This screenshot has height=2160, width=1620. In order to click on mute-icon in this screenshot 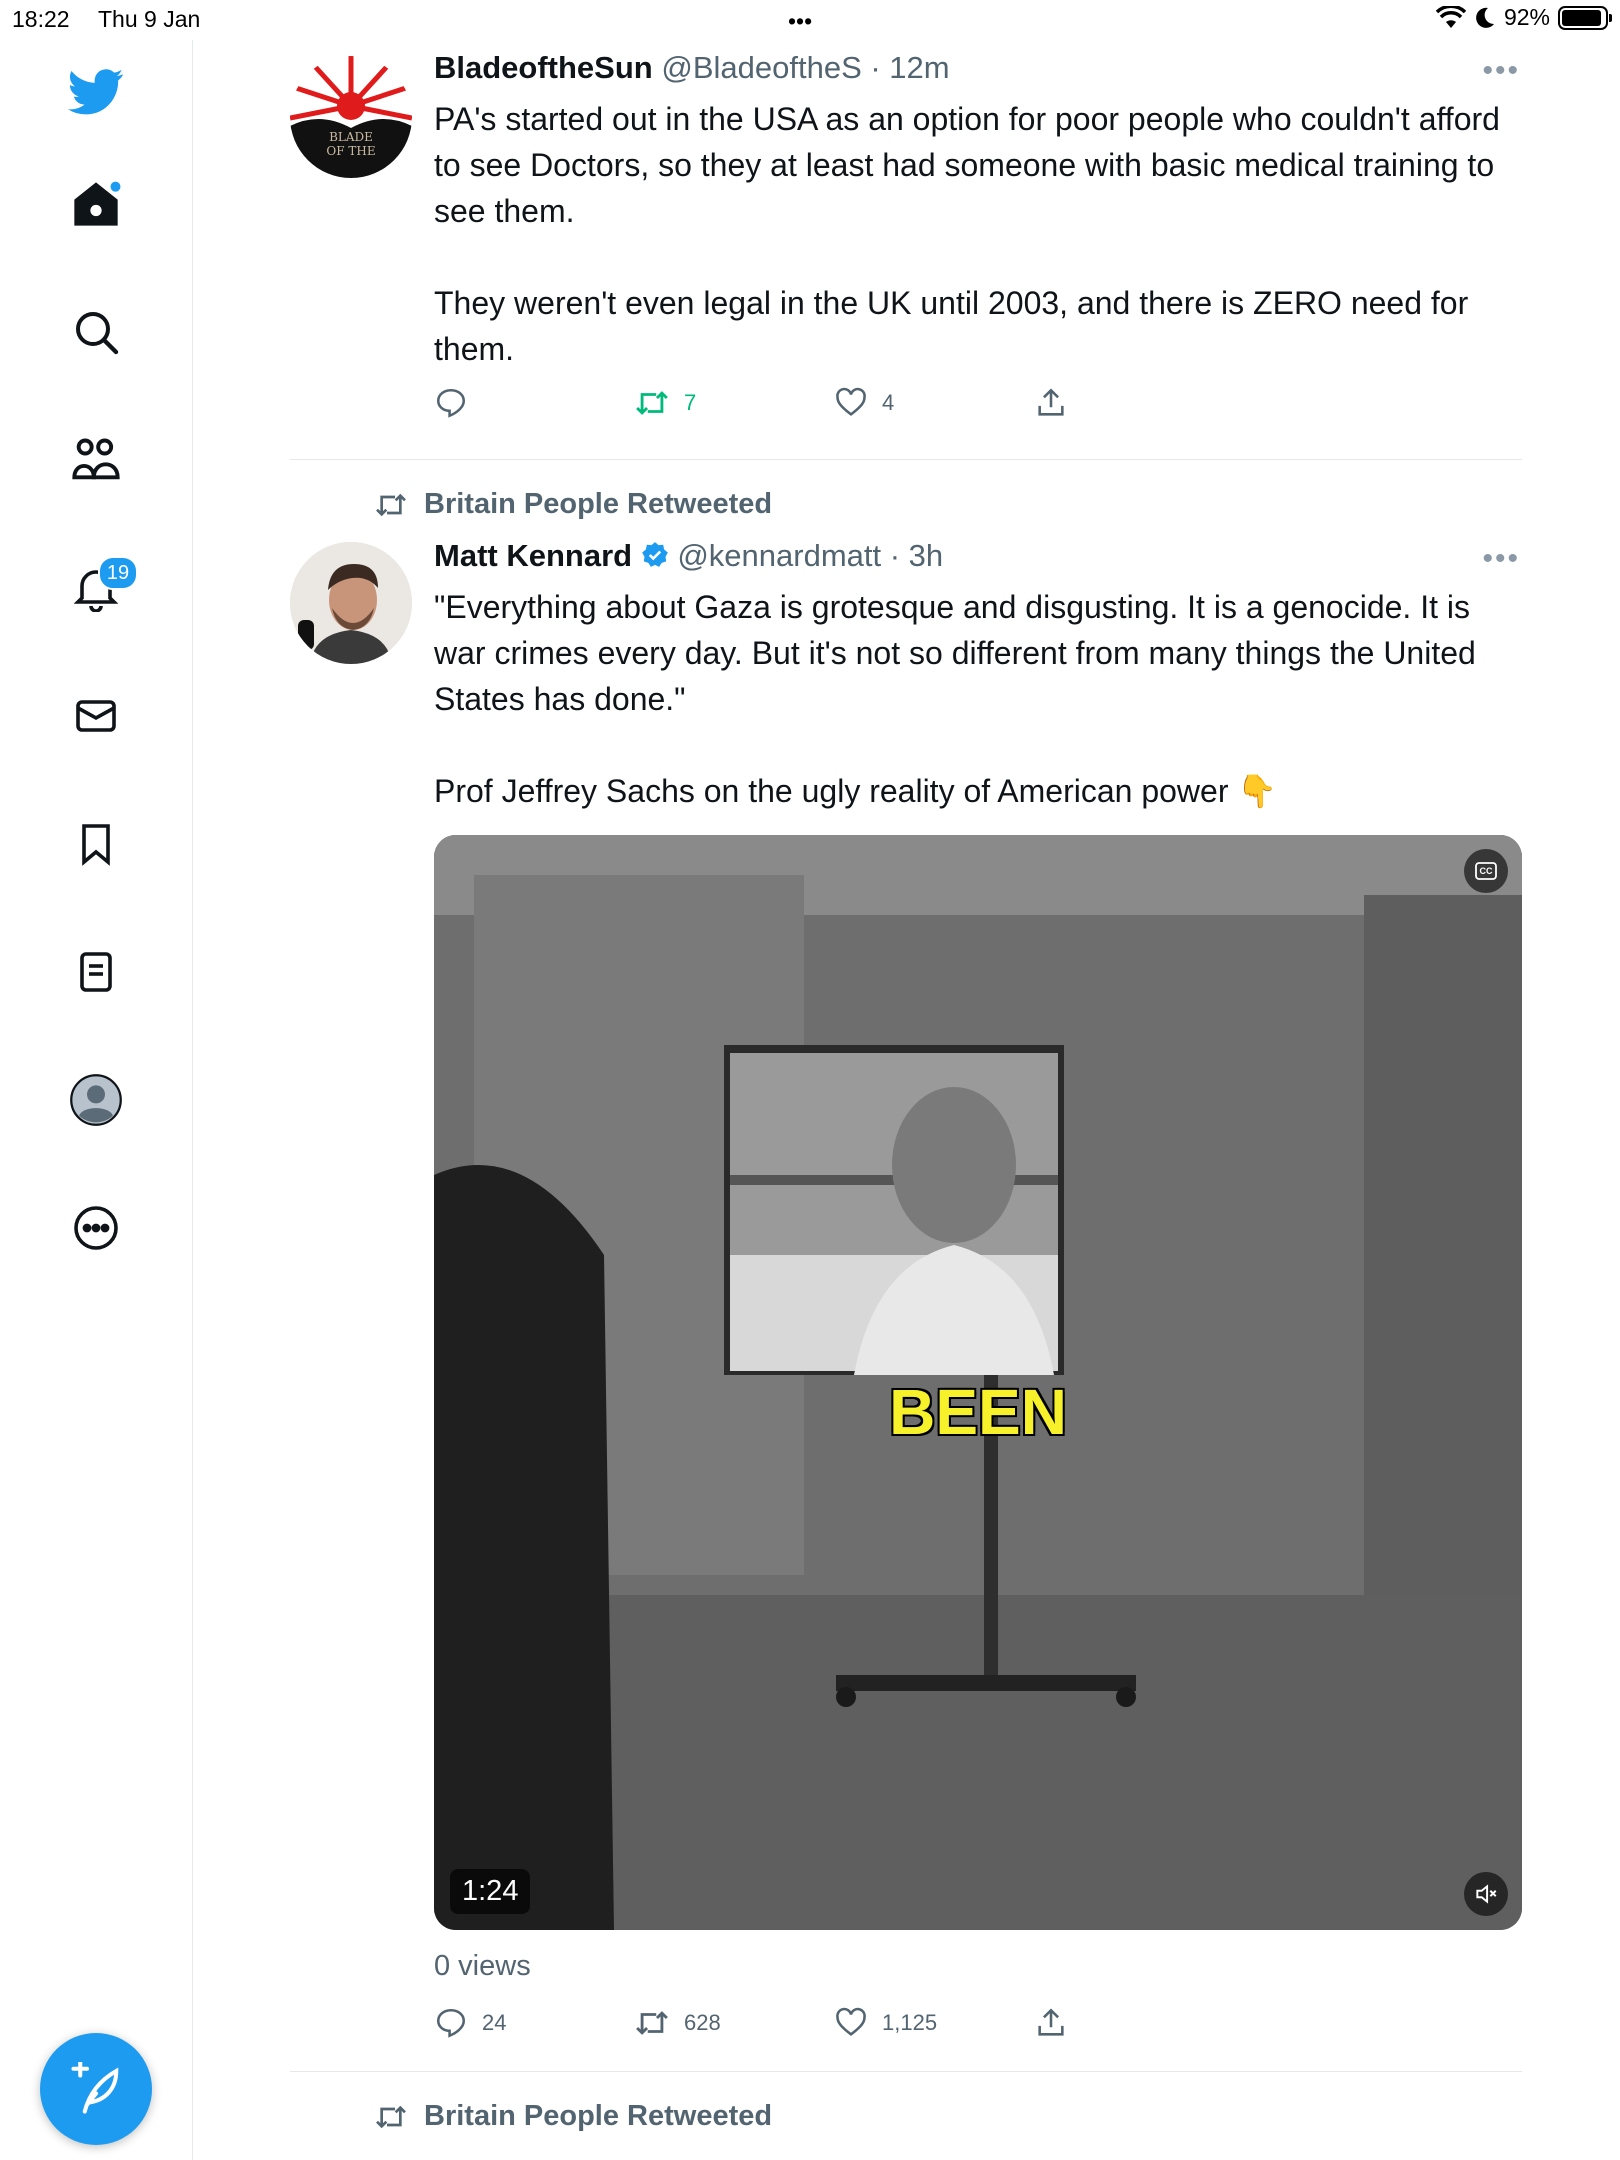, I will do `click(1486, 1894)`.